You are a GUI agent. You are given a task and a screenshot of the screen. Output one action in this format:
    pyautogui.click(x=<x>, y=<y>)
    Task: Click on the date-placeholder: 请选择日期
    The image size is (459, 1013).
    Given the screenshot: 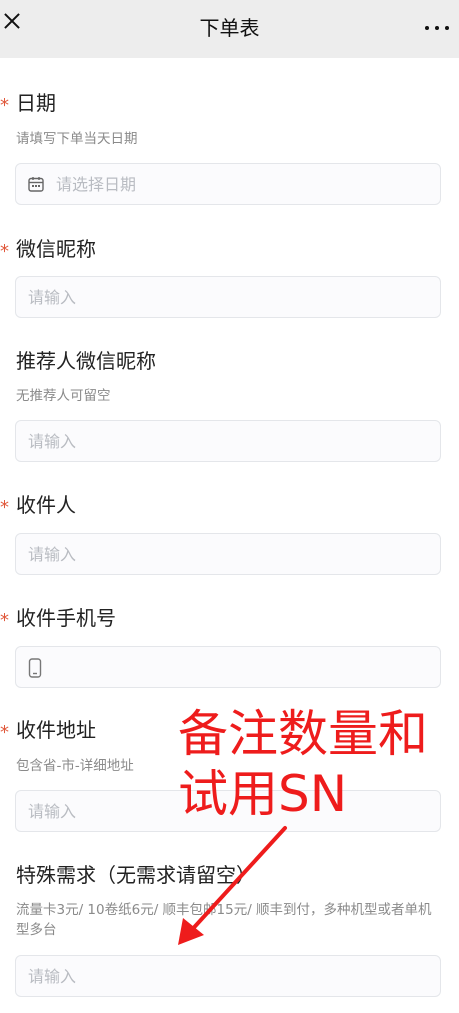 What is the action you would take?
    pyautogui.click(x=96, y=184)
    